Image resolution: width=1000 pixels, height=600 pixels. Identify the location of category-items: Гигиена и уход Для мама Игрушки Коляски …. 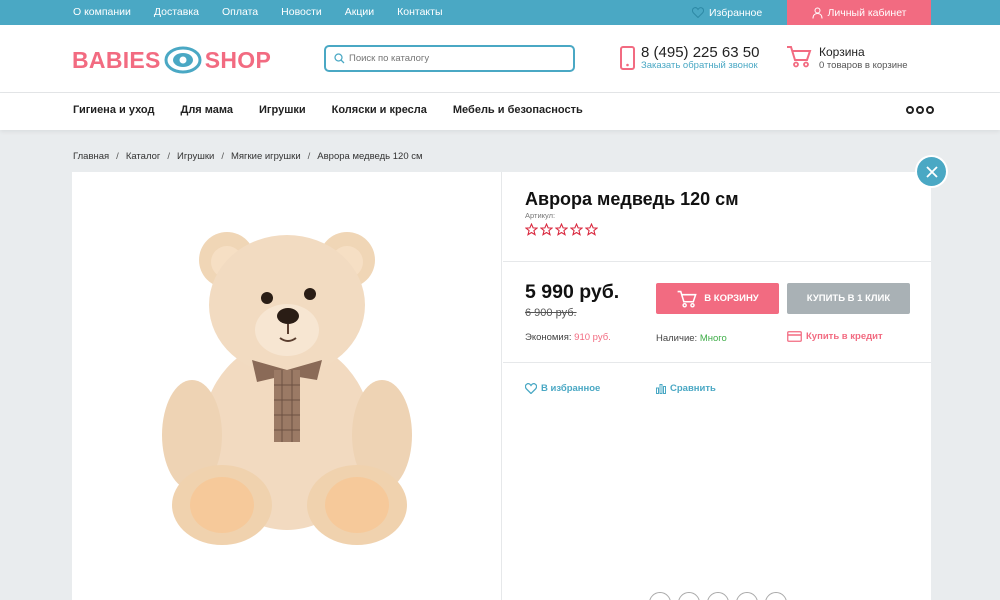
(341, 110).